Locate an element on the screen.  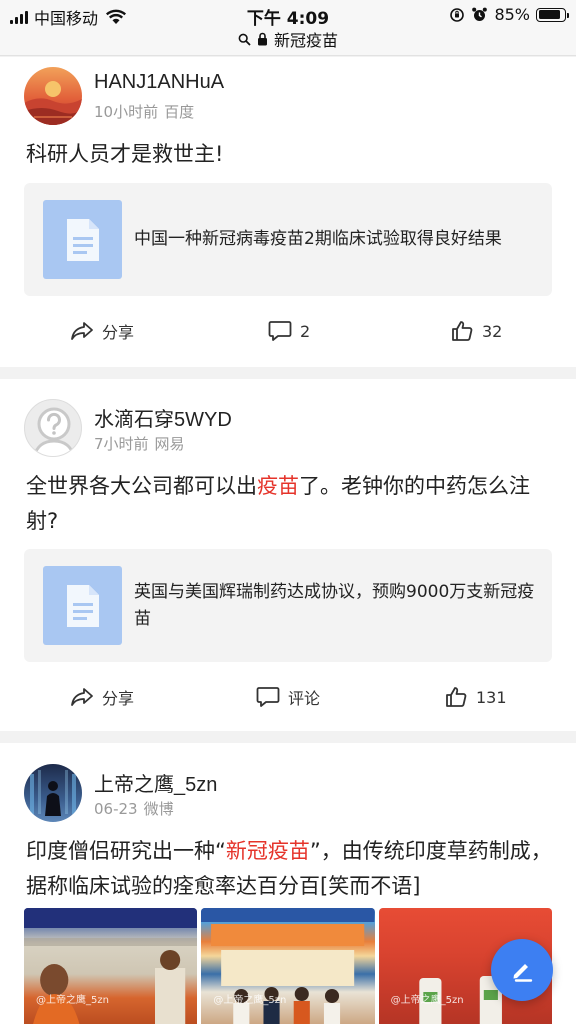
username: 上帝之鹰_5zn is located at coordinates (155, 782).